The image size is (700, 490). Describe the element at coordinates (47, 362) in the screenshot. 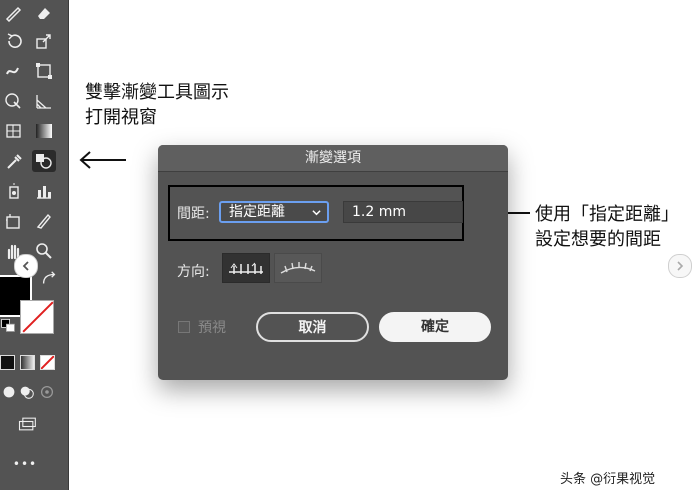

I see `none-mode-icon` at that location.